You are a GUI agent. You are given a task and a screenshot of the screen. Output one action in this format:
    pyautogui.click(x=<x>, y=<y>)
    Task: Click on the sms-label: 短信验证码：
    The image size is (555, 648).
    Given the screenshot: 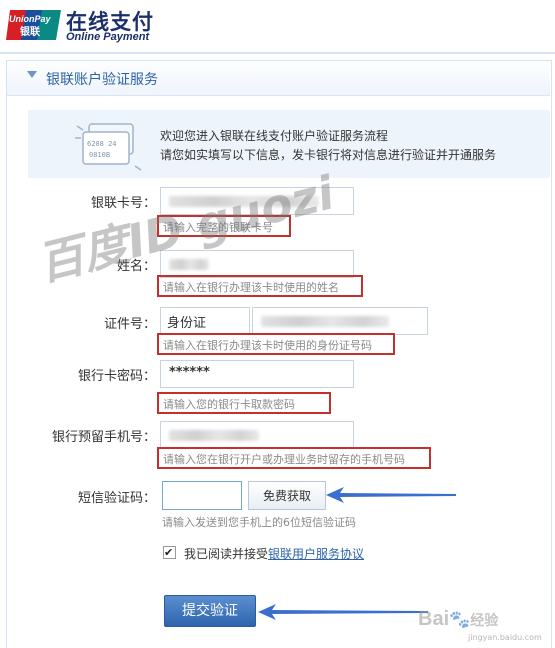 What is the action you would take?
    pyautogui.click(x=116, y=498)
    